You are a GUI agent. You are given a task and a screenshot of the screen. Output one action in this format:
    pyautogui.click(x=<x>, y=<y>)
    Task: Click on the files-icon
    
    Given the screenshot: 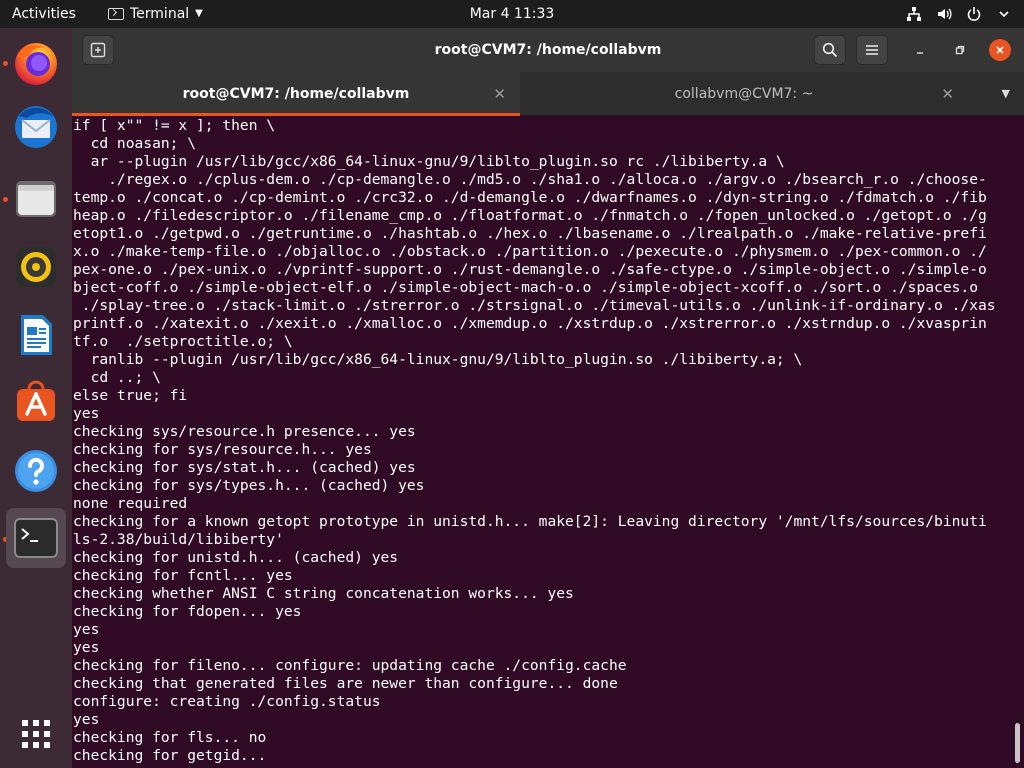 What is the action you would take?
    pyautogui.click(x=36, y=199)
    